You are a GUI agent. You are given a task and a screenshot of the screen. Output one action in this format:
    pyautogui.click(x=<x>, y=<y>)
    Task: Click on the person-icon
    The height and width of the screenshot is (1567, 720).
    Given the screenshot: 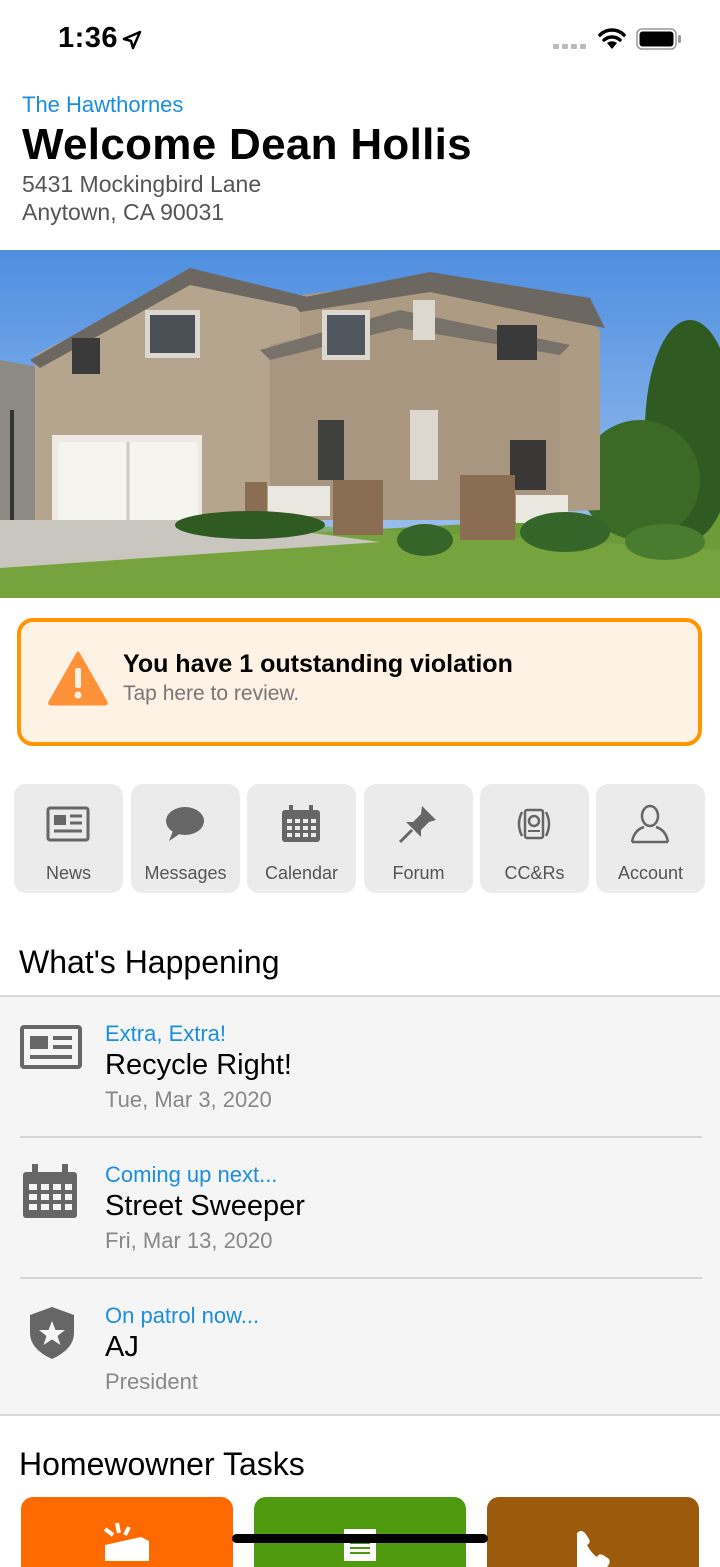 What is the action you would take?
    pyautogui.click(x=650, y=824)
    